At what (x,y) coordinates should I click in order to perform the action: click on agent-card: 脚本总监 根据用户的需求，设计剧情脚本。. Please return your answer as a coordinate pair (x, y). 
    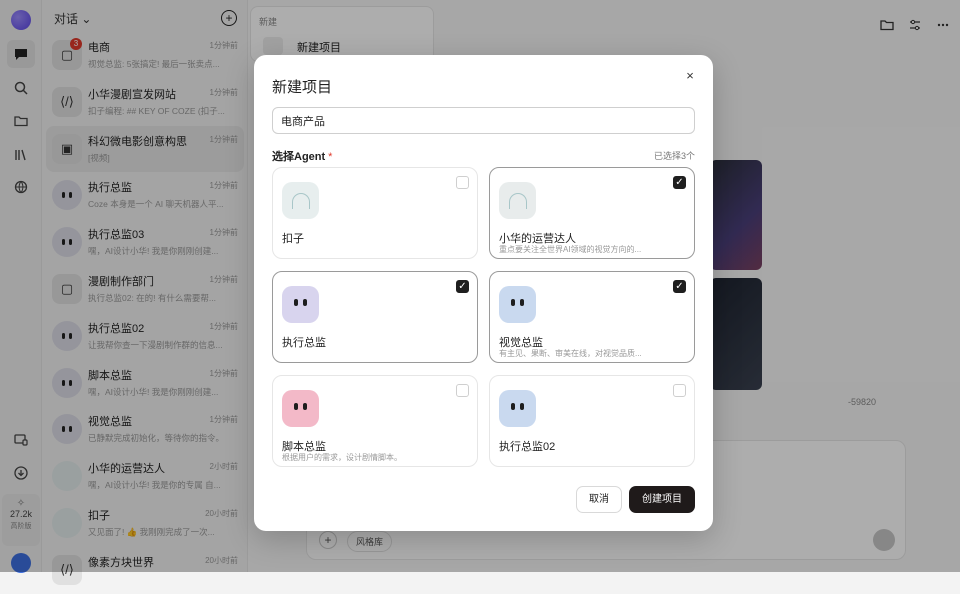
    Looking at the image, I should click on (375, 421).